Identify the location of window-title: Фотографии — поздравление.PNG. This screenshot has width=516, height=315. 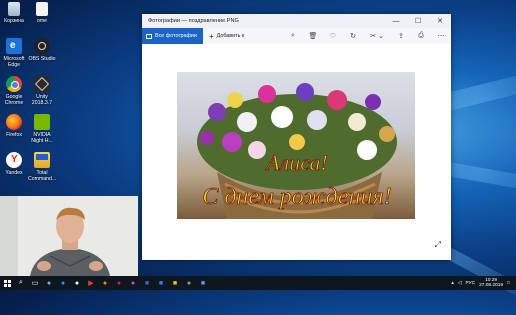
(193, 21).